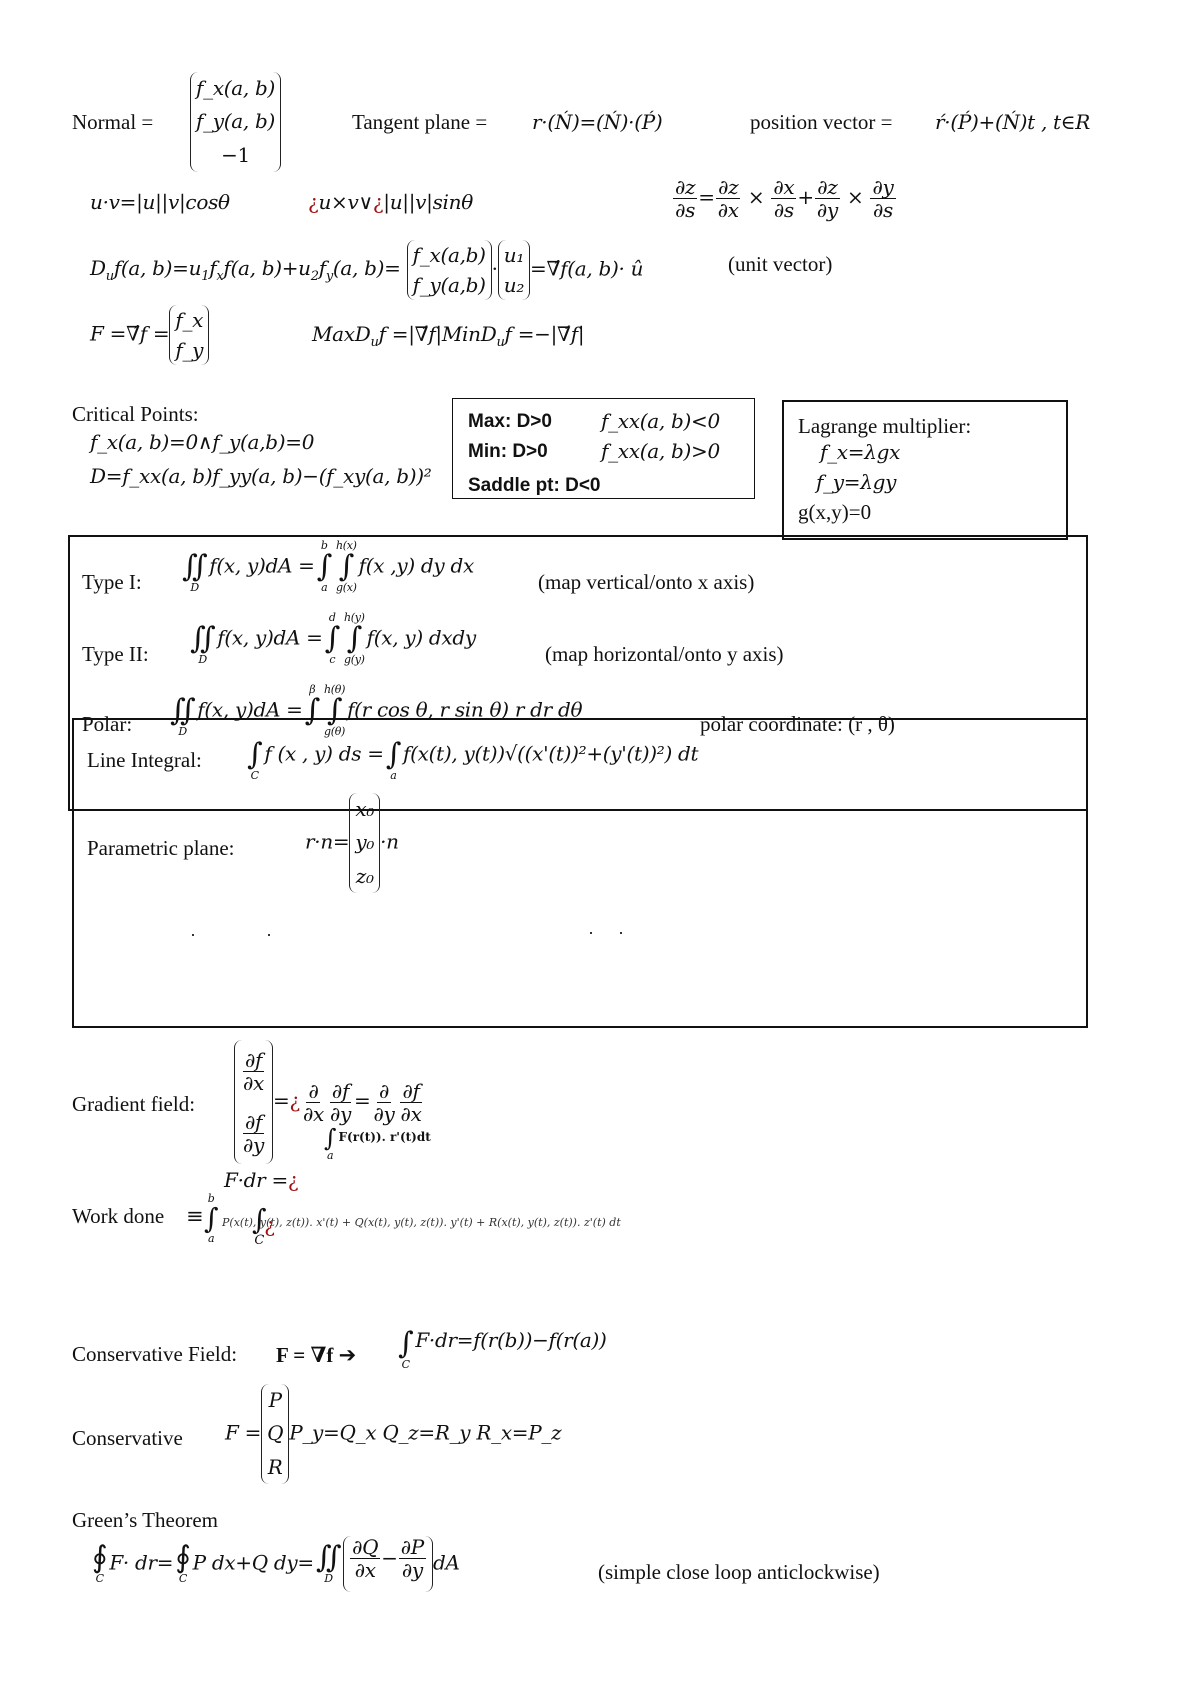 Image resolution: width=1200 pixels, height=1698 pixels. I want to click on type2-formula: ∬ Df(x, y)dA = d ∫ c h(y) ∫ g(y) f(x, y) dxdy, so click(333, 638).